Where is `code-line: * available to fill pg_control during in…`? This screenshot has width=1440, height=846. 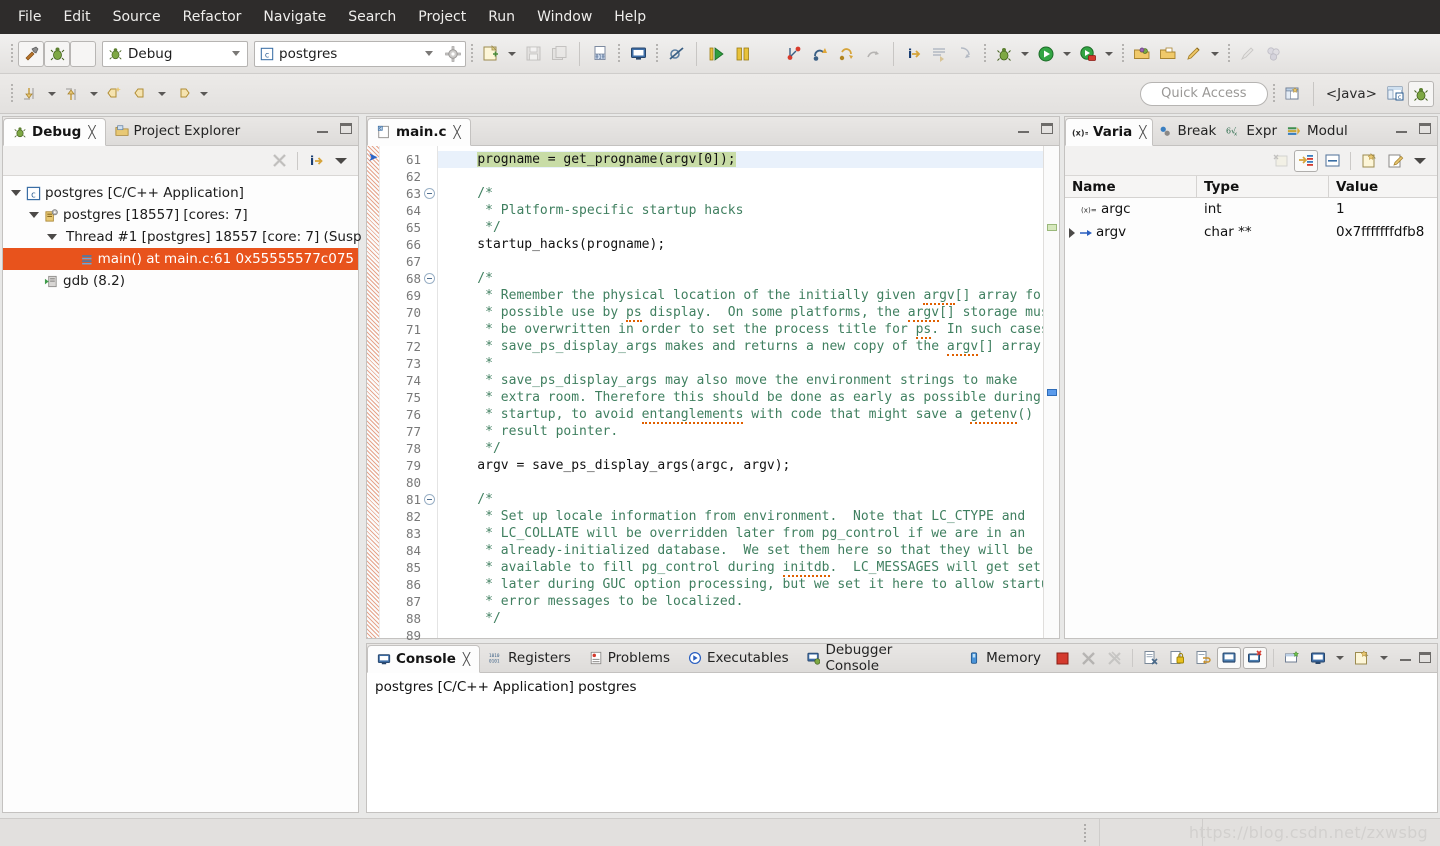 code-line: * available to fill pg_control during in… is located at coordinates (740, 568).